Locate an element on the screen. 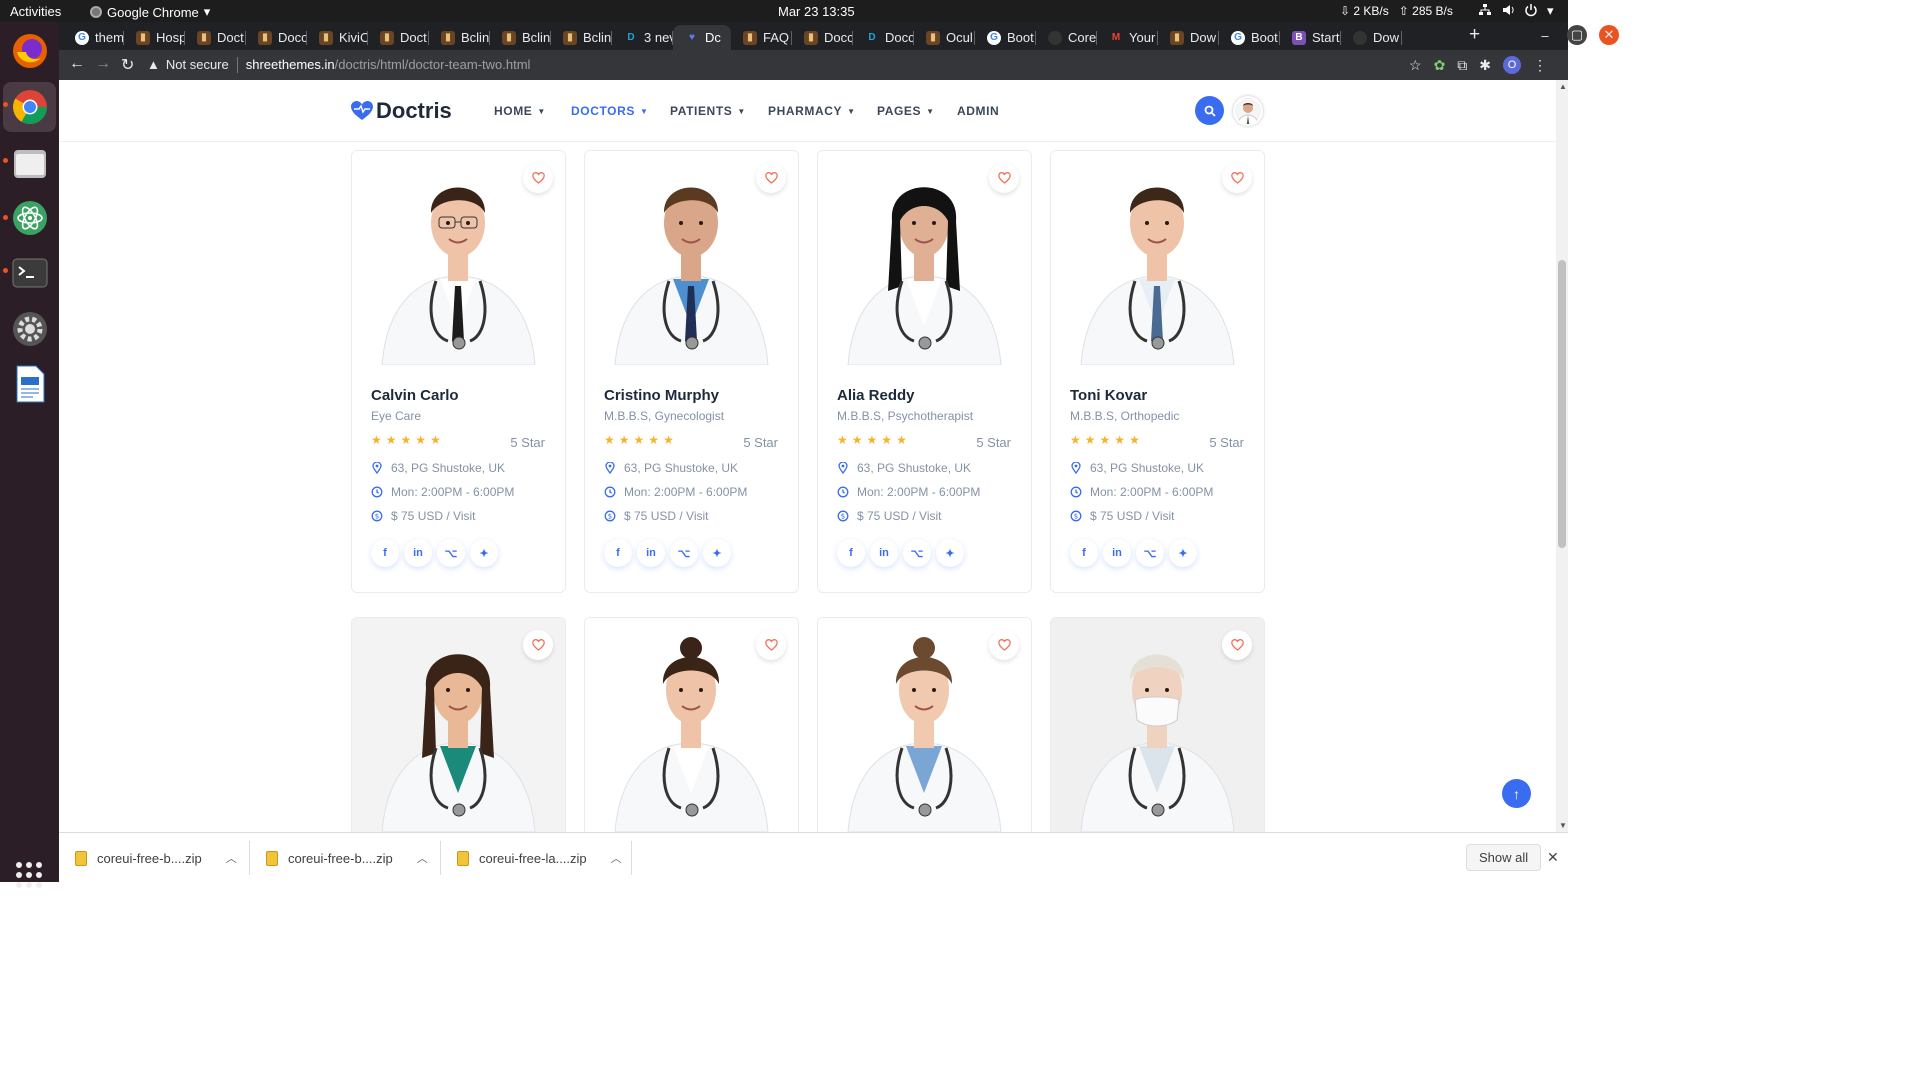  forward-icon: → is located at coordinates (103, 64).